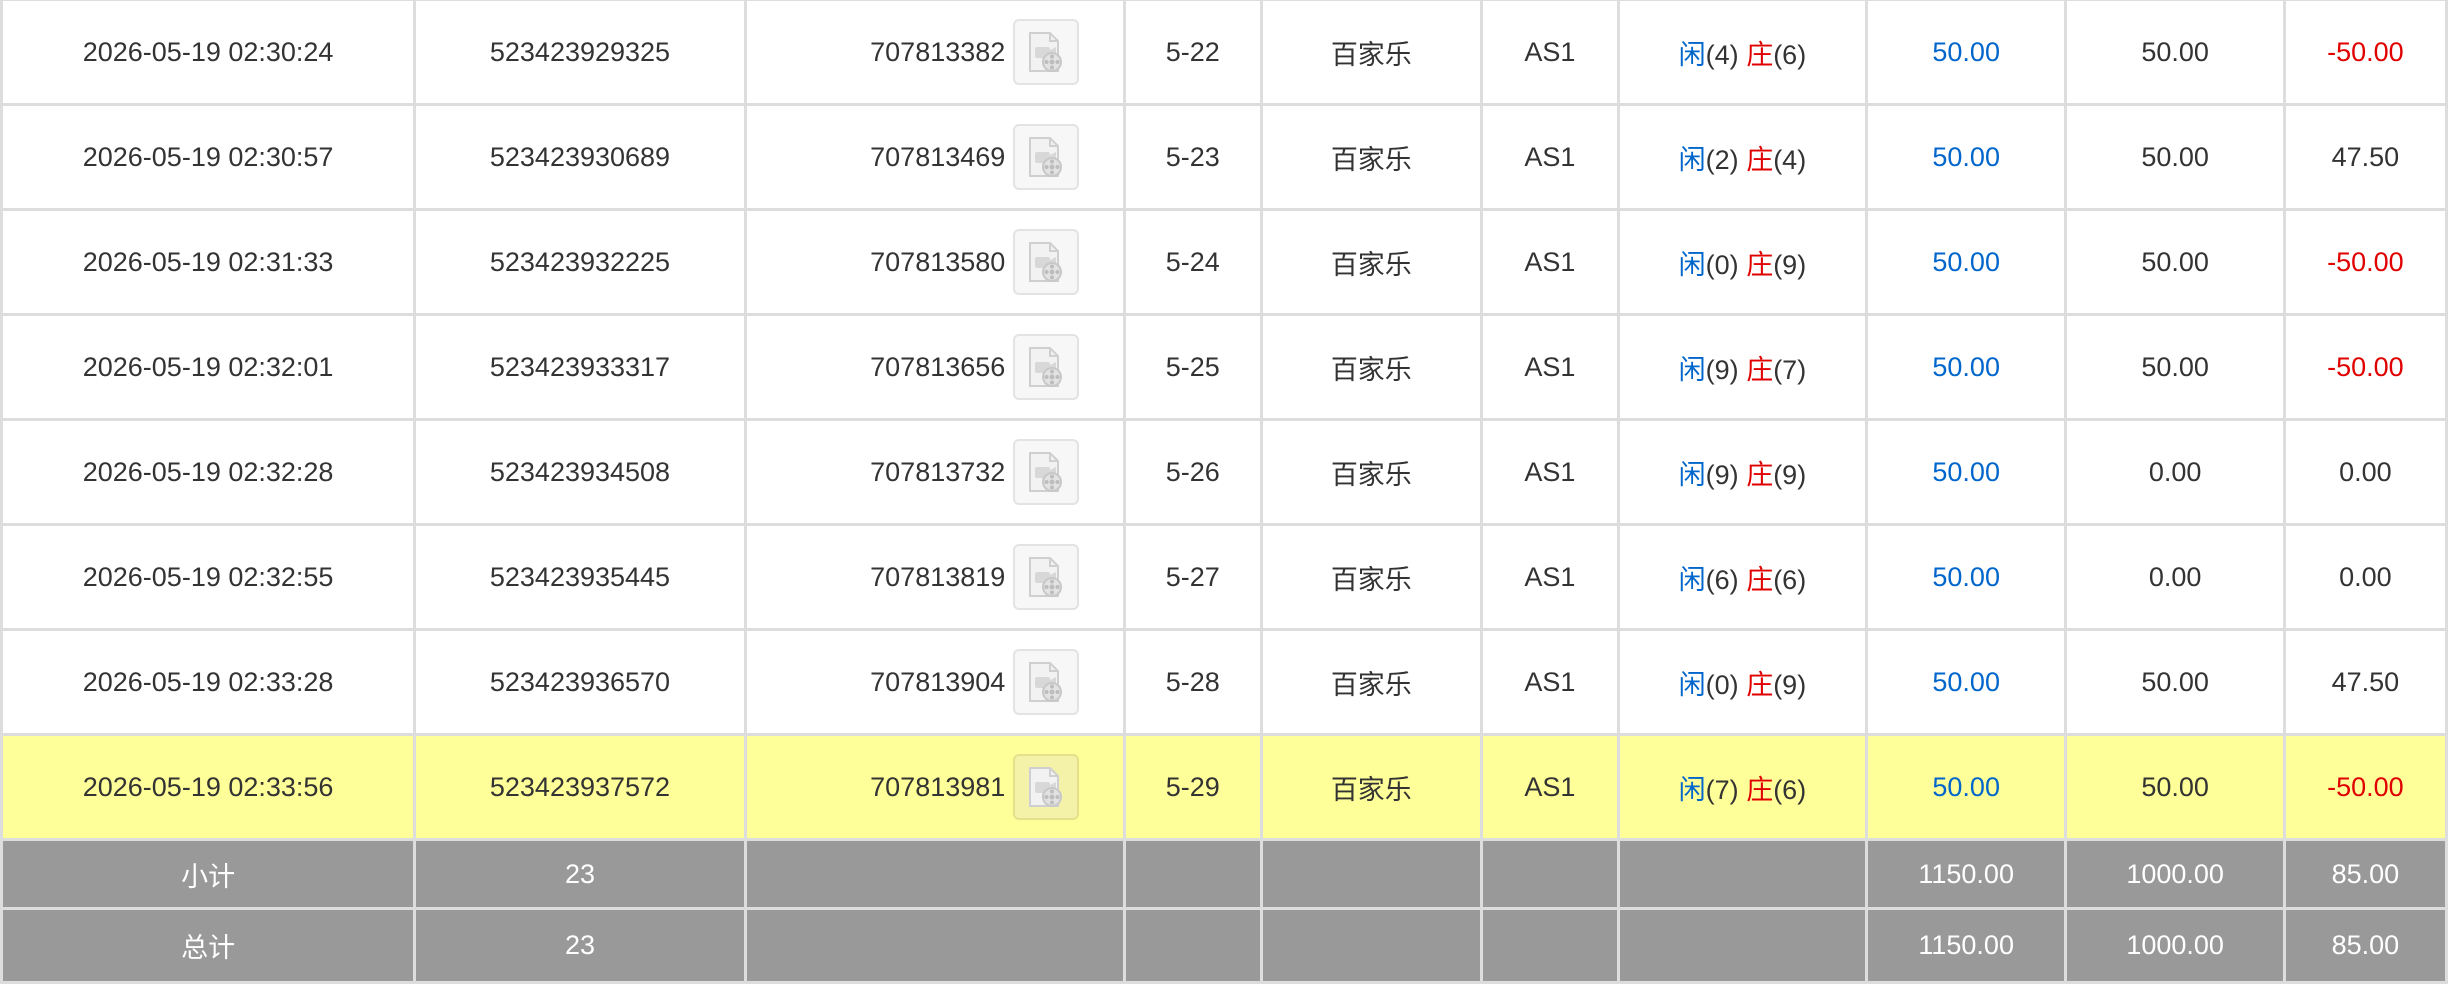  Describe the element at coordinates (580, 945) in the screenshot. I see `total-count: 23` at that location.